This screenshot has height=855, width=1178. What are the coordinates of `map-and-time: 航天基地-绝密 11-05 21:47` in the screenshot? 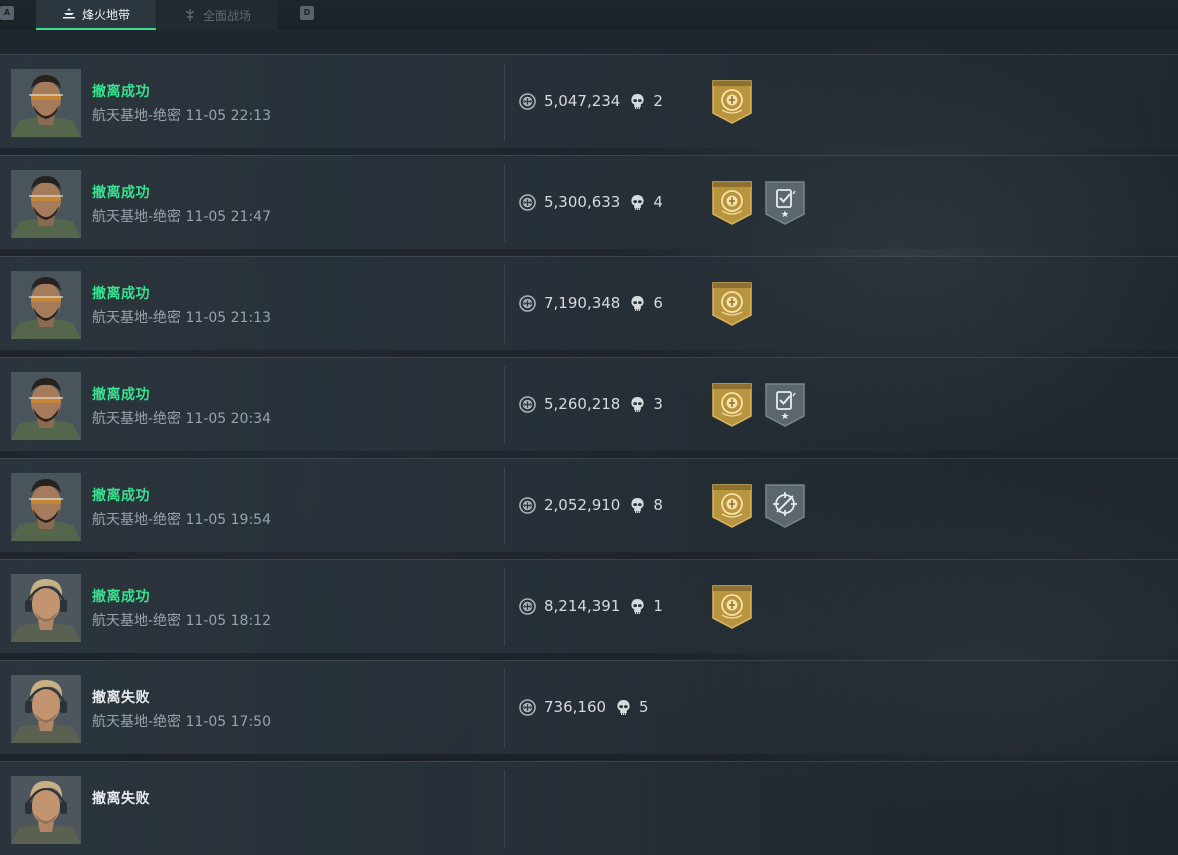 It's located at (181, 216).